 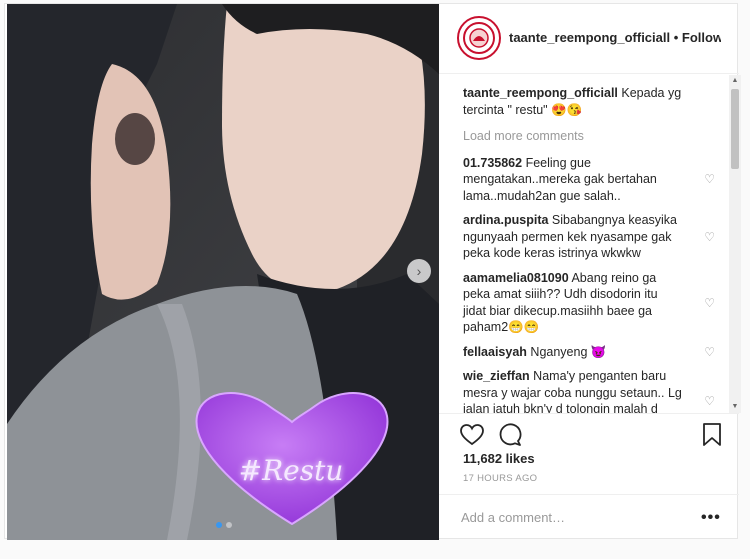 What do you see at coordinates (735, 244) in the screenshot?
I see `comments-scrollbar: ▲ ▼` at bounding box center [735, 244].